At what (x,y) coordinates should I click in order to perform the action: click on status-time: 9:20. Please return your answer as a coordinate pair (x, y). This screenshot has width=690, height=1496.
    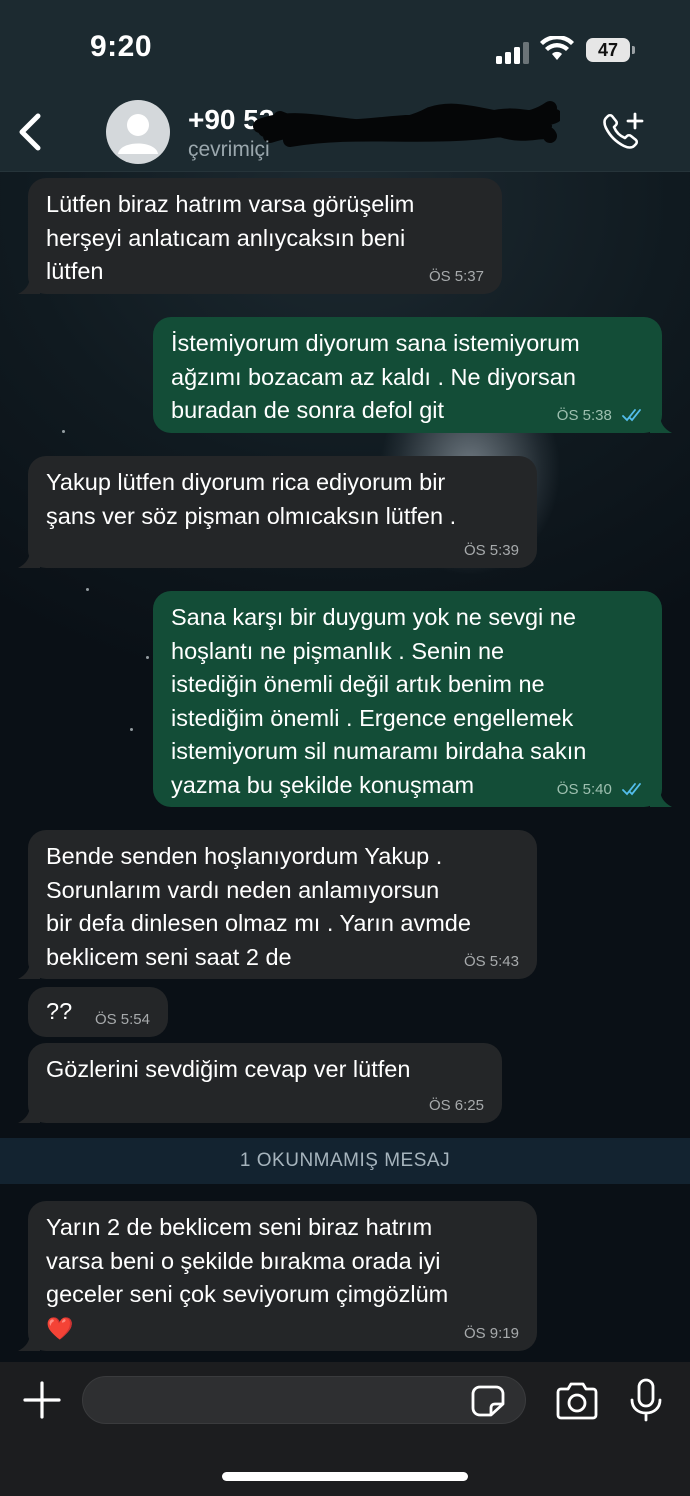
    Looking at the image, I should click on (121, 46).